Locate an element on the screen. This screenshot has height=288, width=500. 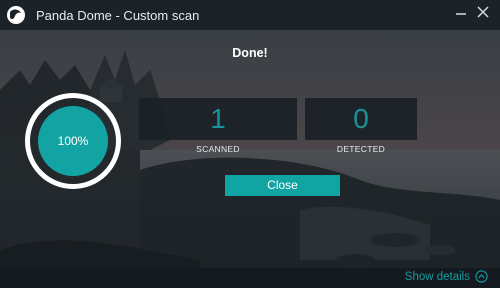
show-details-label: Show details is located at coordinates (437, 276).